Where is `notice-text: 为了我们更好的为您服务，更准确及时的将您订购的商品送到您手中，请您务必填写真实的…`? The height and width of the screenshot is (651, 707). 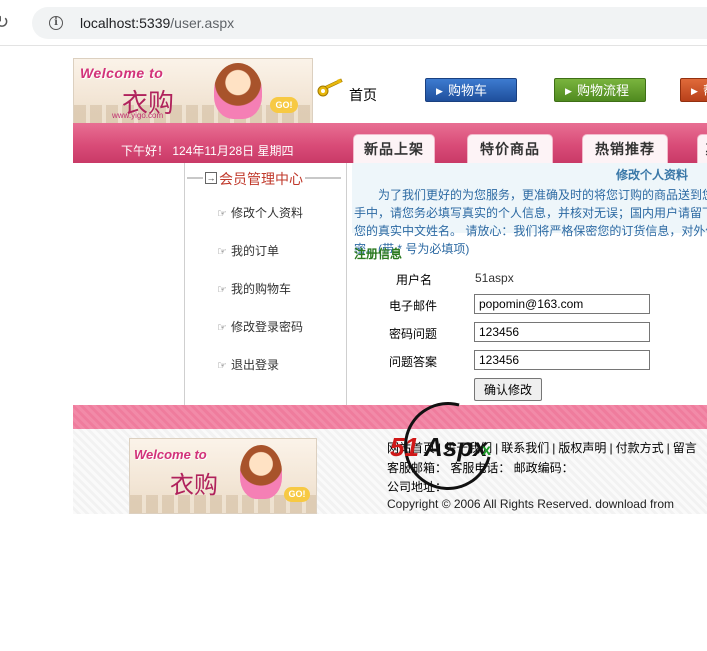
notice-text: 为了我们更好的为您服务，更准确及时的将您订购的商品送到您手中，请您务必填写真实的… is located at coordinates (530, 222).